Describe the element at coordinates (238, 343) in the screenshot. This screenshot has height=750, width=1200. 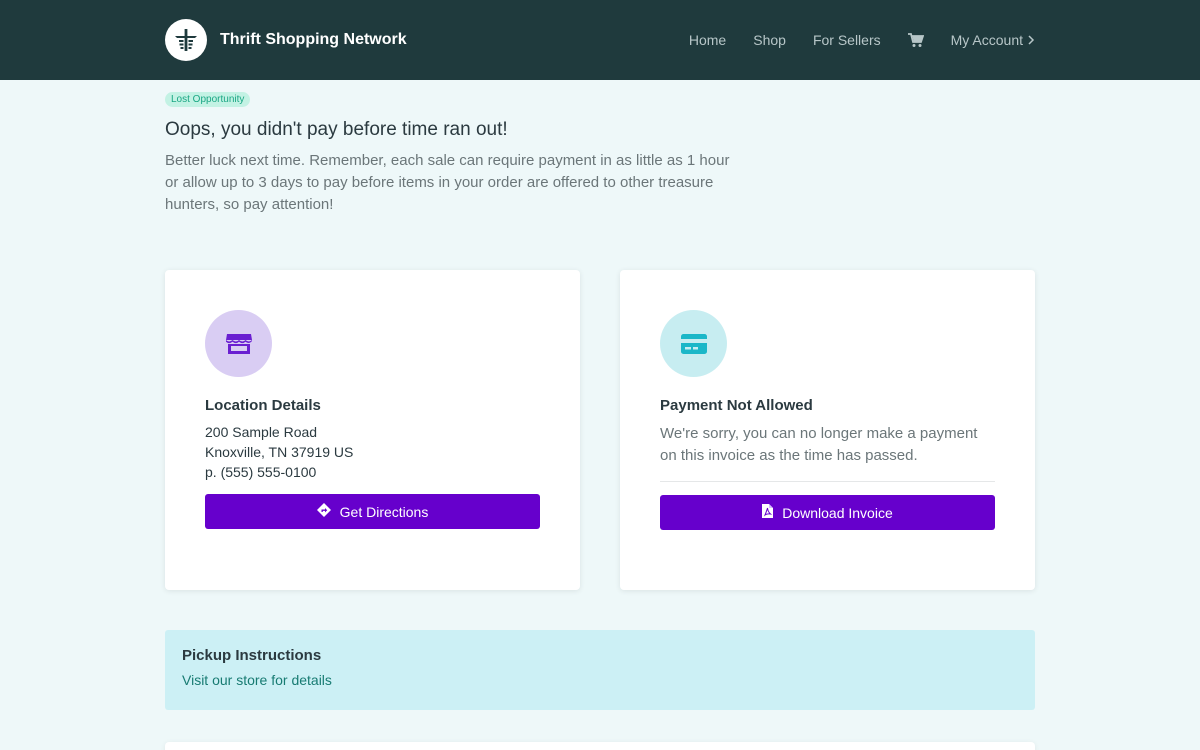
I see `store-icon` at that location.